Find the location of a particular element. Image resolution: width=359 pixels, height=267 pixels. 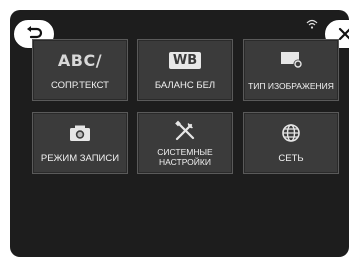

menu-item-label: СЕТЬ is located at coordinates (291, 158).